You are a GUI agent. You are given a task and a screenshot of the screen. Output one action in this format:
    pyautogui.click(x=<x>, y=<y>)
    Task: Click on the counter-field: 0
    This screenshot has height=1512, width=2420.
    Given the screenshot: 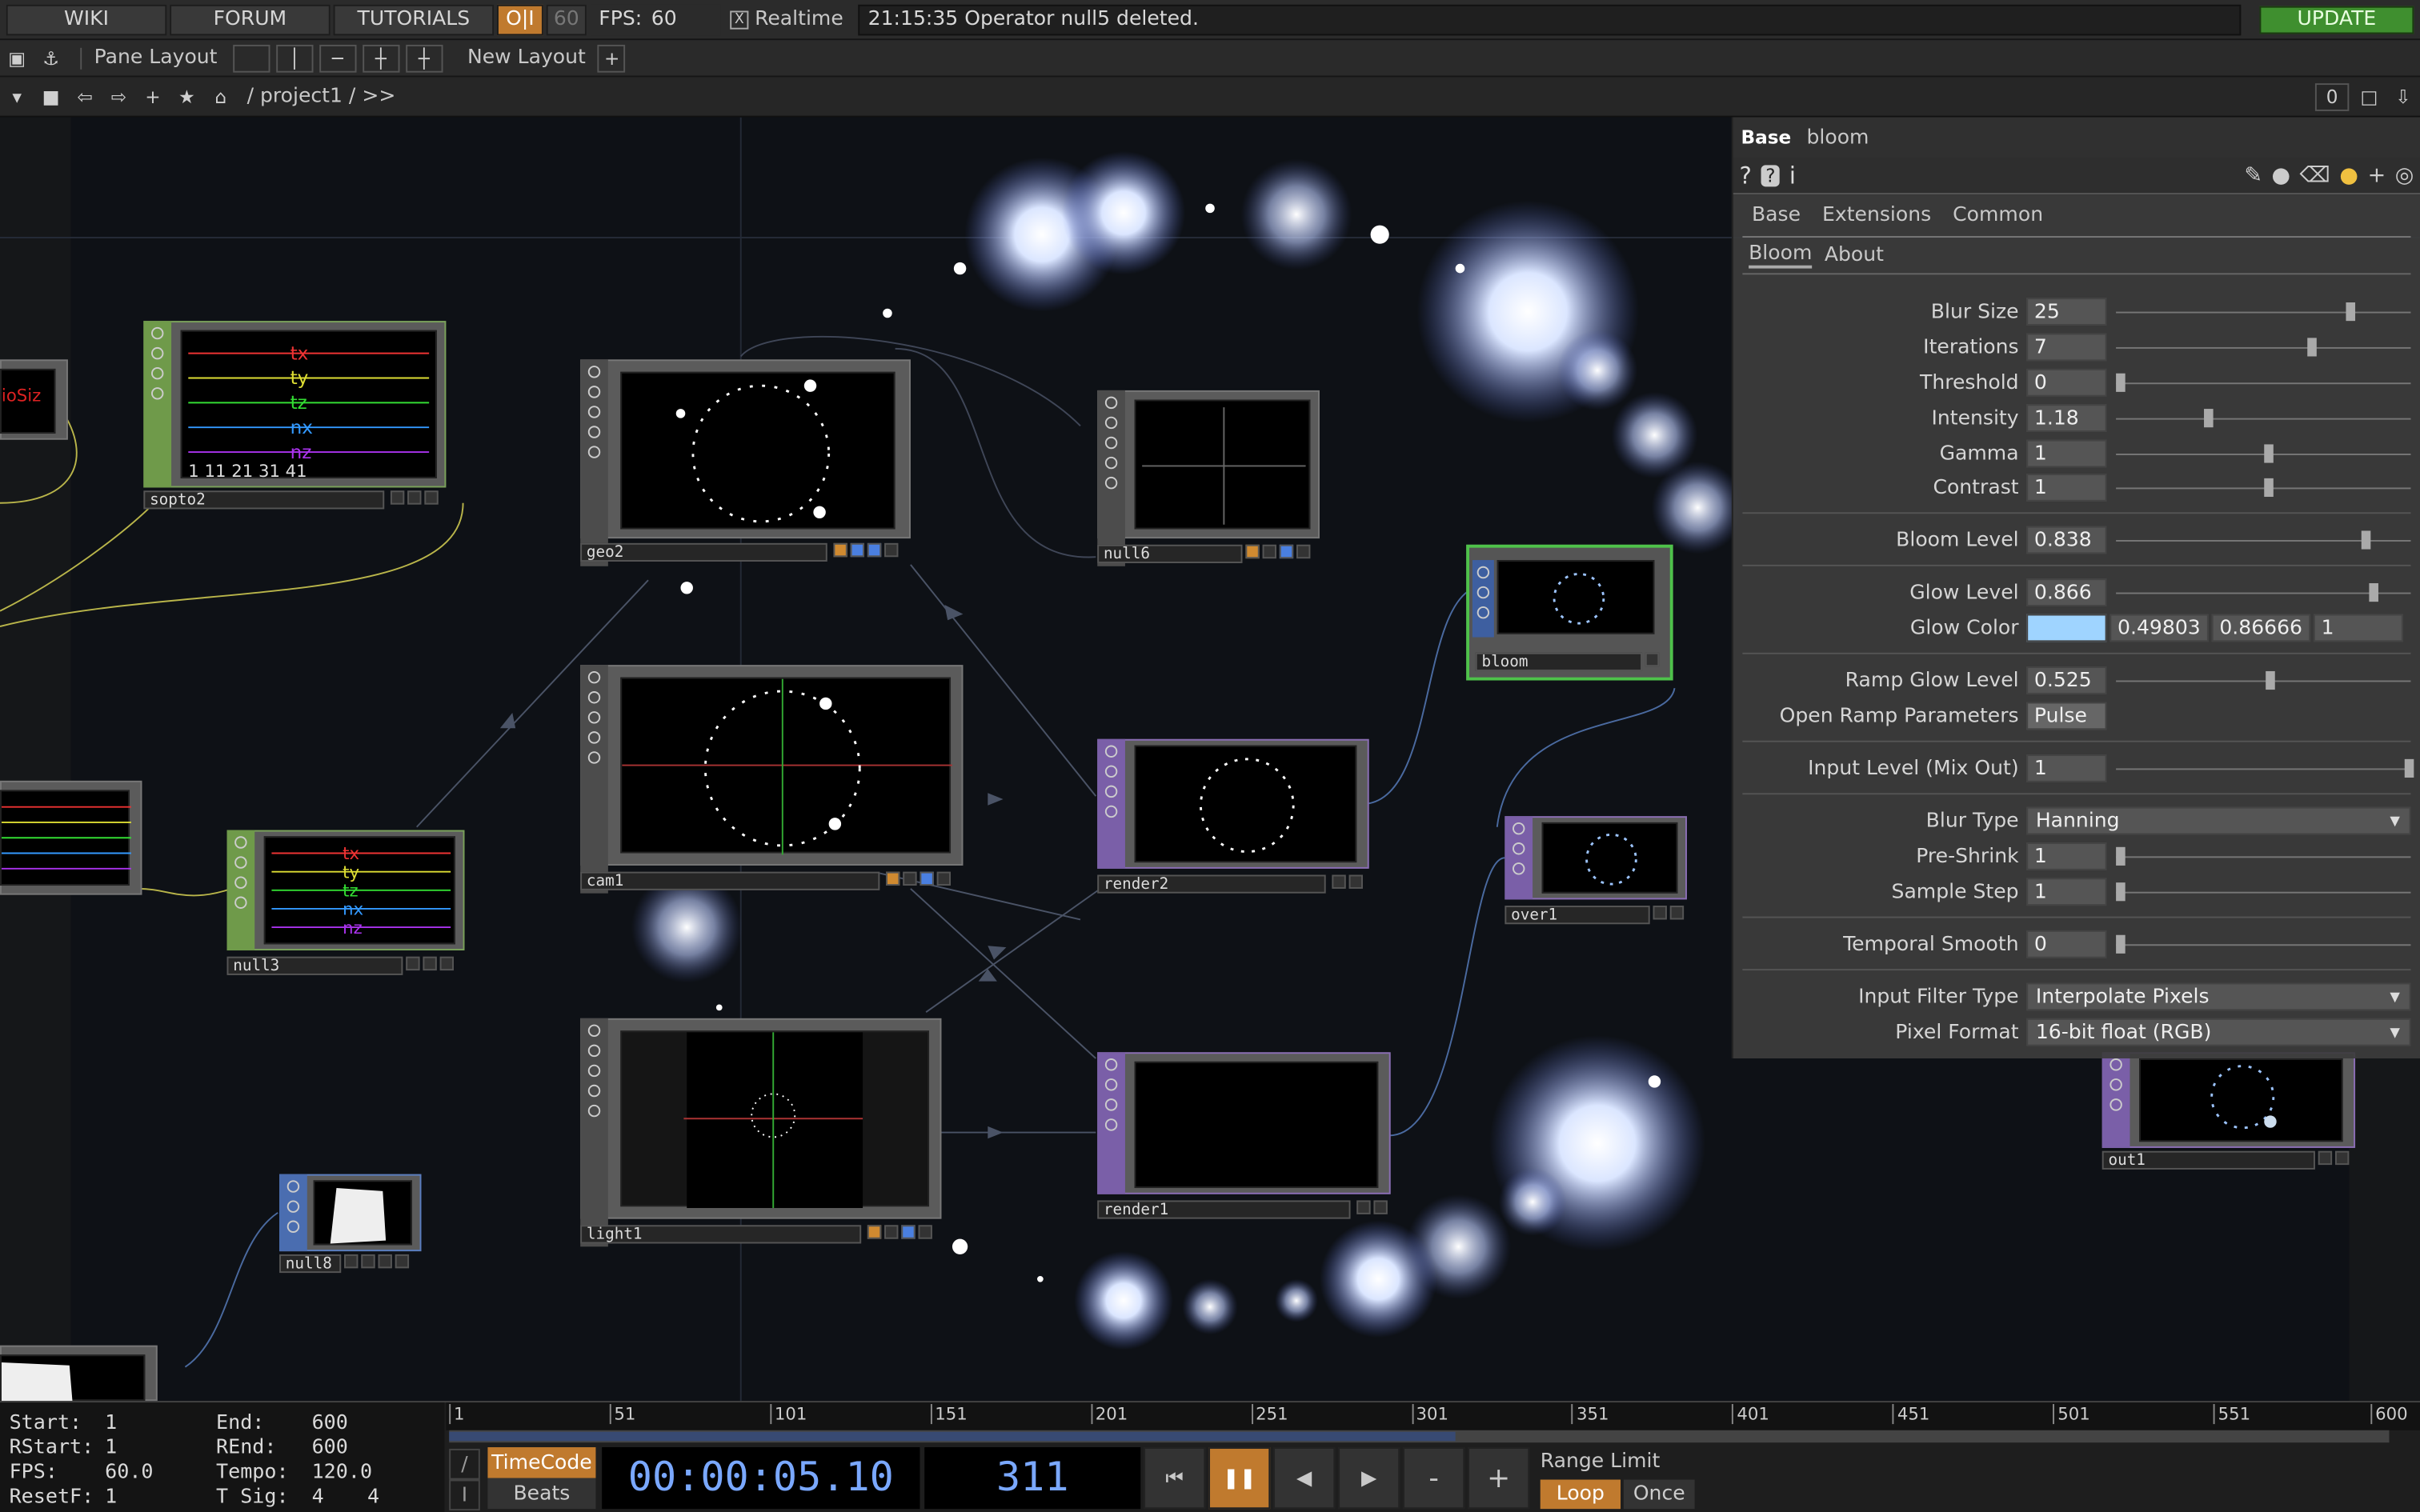 What is the action you would take?
    pyautogui.click(x=2332, y=96)
    